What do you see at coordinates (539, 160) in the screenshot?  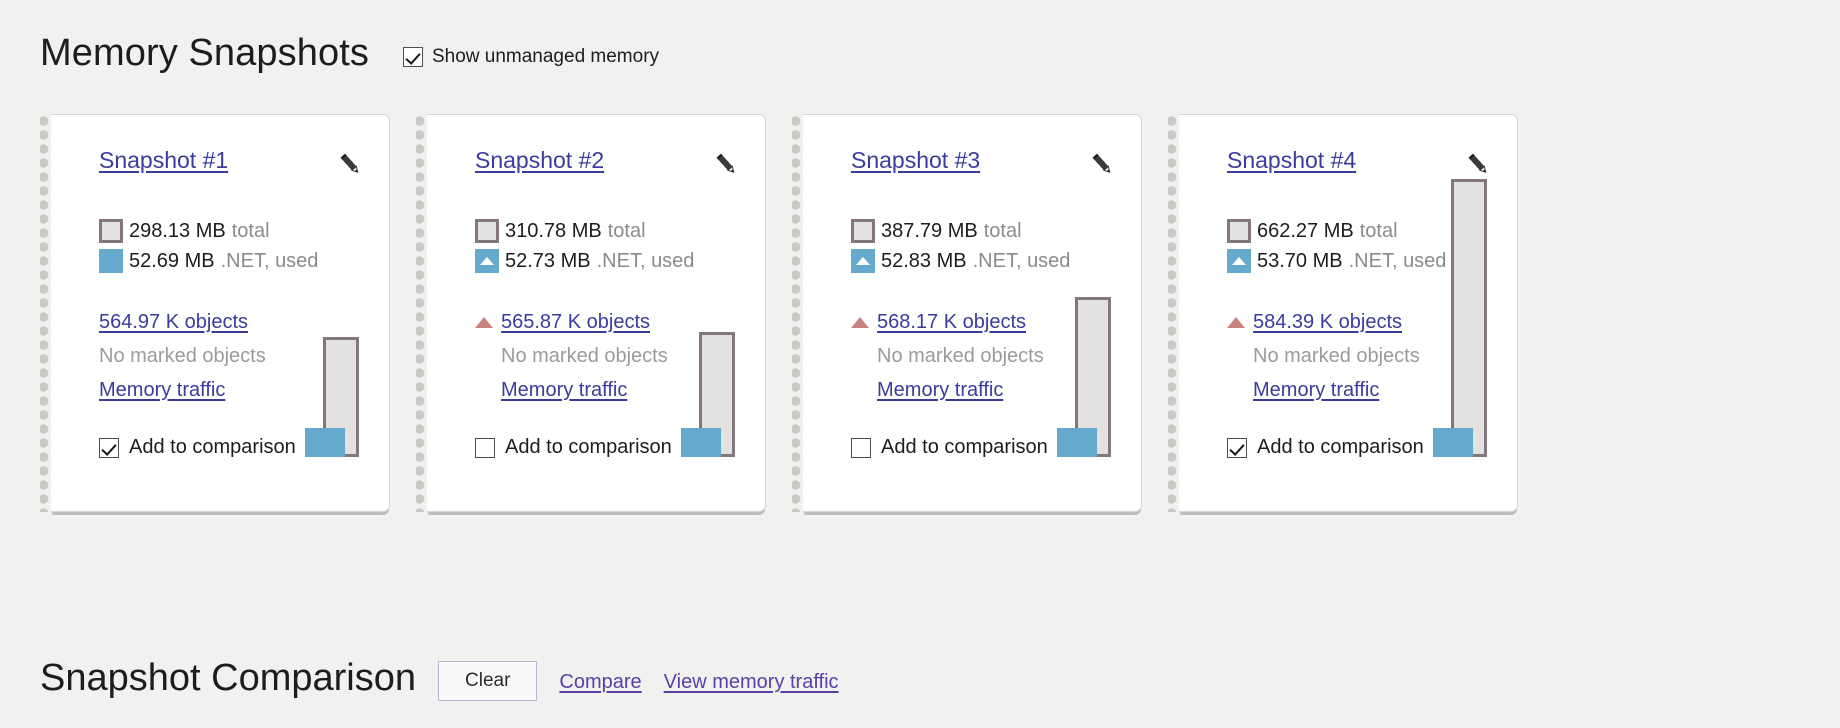 I see `snapshot-title-link: Snapshot #2` at bounding box center [539, 160].